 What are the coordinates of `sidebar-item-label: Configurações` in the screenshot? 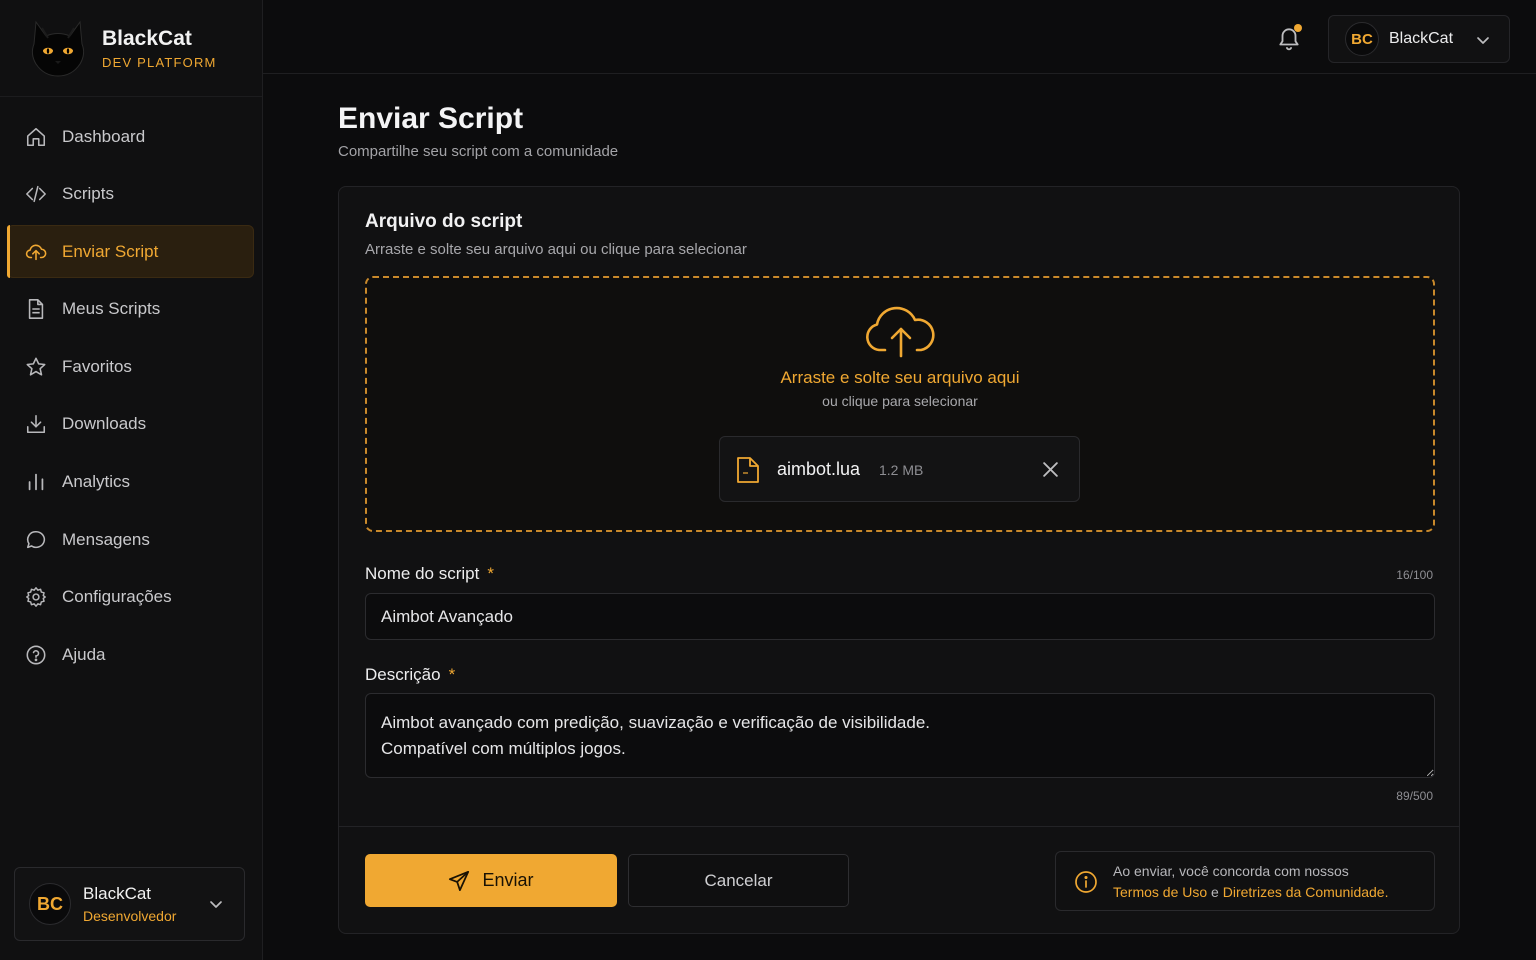 It's located at (117, 597).